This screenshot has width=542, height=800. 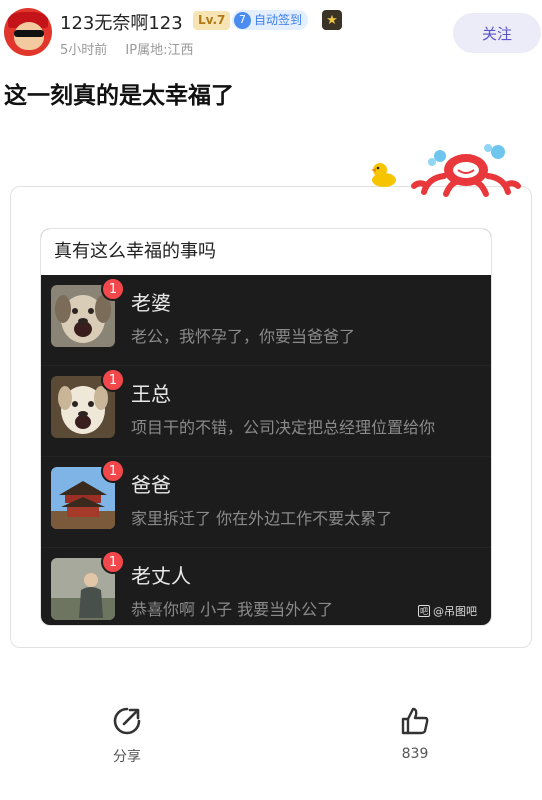 What do you see at coordinates (455, 611) in the screenshot?
I see `watermark-text: @吊图吧` at bounding box center [455, 611].